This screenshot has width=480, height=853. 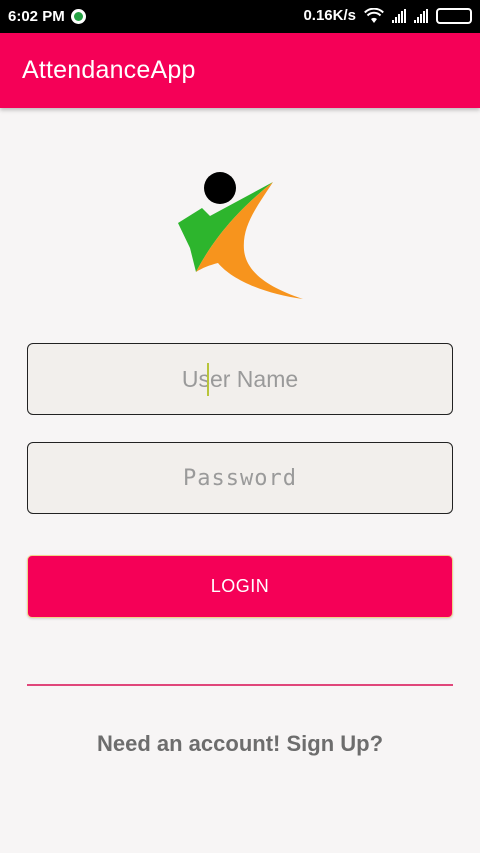 I want to click on app-logo-icon, so click(x=240, y=235).